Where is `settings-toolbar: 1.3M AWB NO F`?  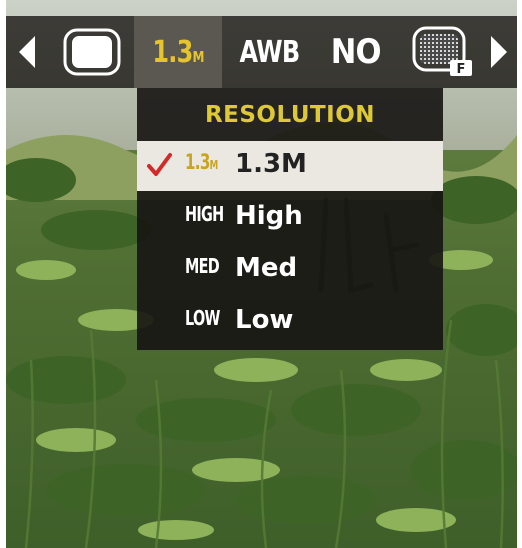 settings-toolbar: 1.3M AWB NO F is located at coordinates (261, 52).